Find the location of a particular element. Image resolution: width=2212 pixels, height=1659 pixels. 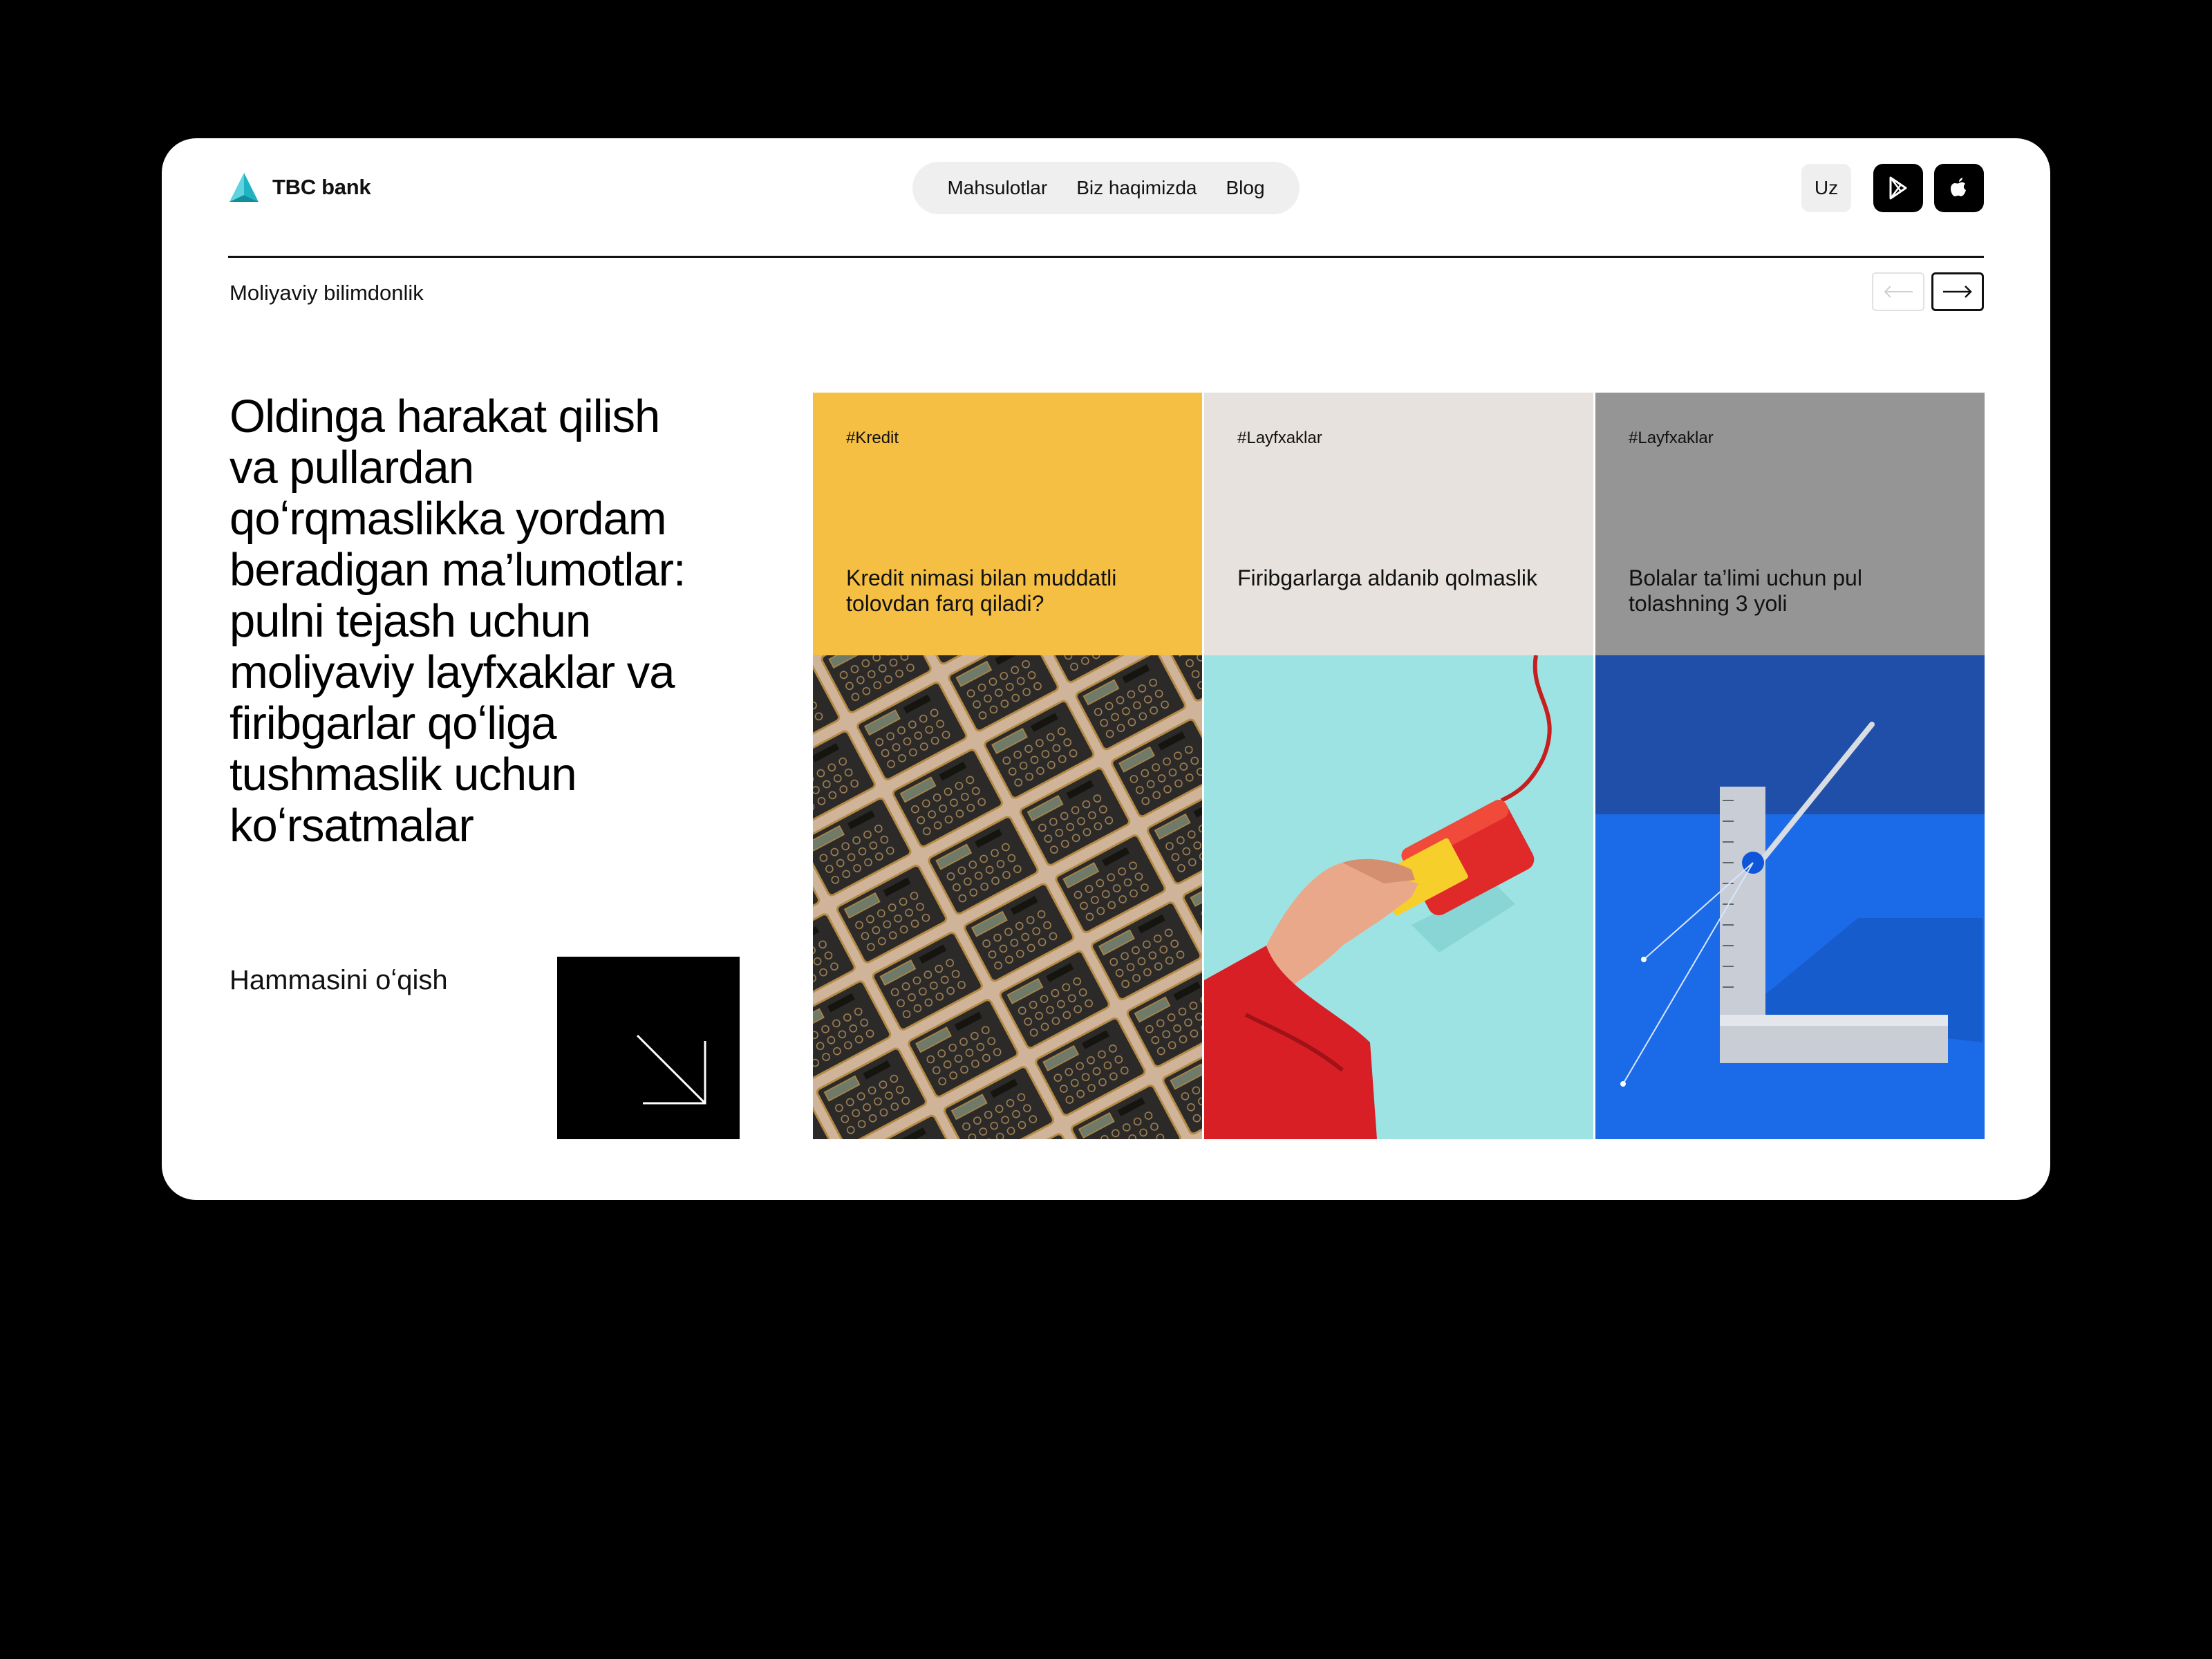

card-title: Firibgarlarga aldanib qolmaslik is located at coordinates (1389, 578).